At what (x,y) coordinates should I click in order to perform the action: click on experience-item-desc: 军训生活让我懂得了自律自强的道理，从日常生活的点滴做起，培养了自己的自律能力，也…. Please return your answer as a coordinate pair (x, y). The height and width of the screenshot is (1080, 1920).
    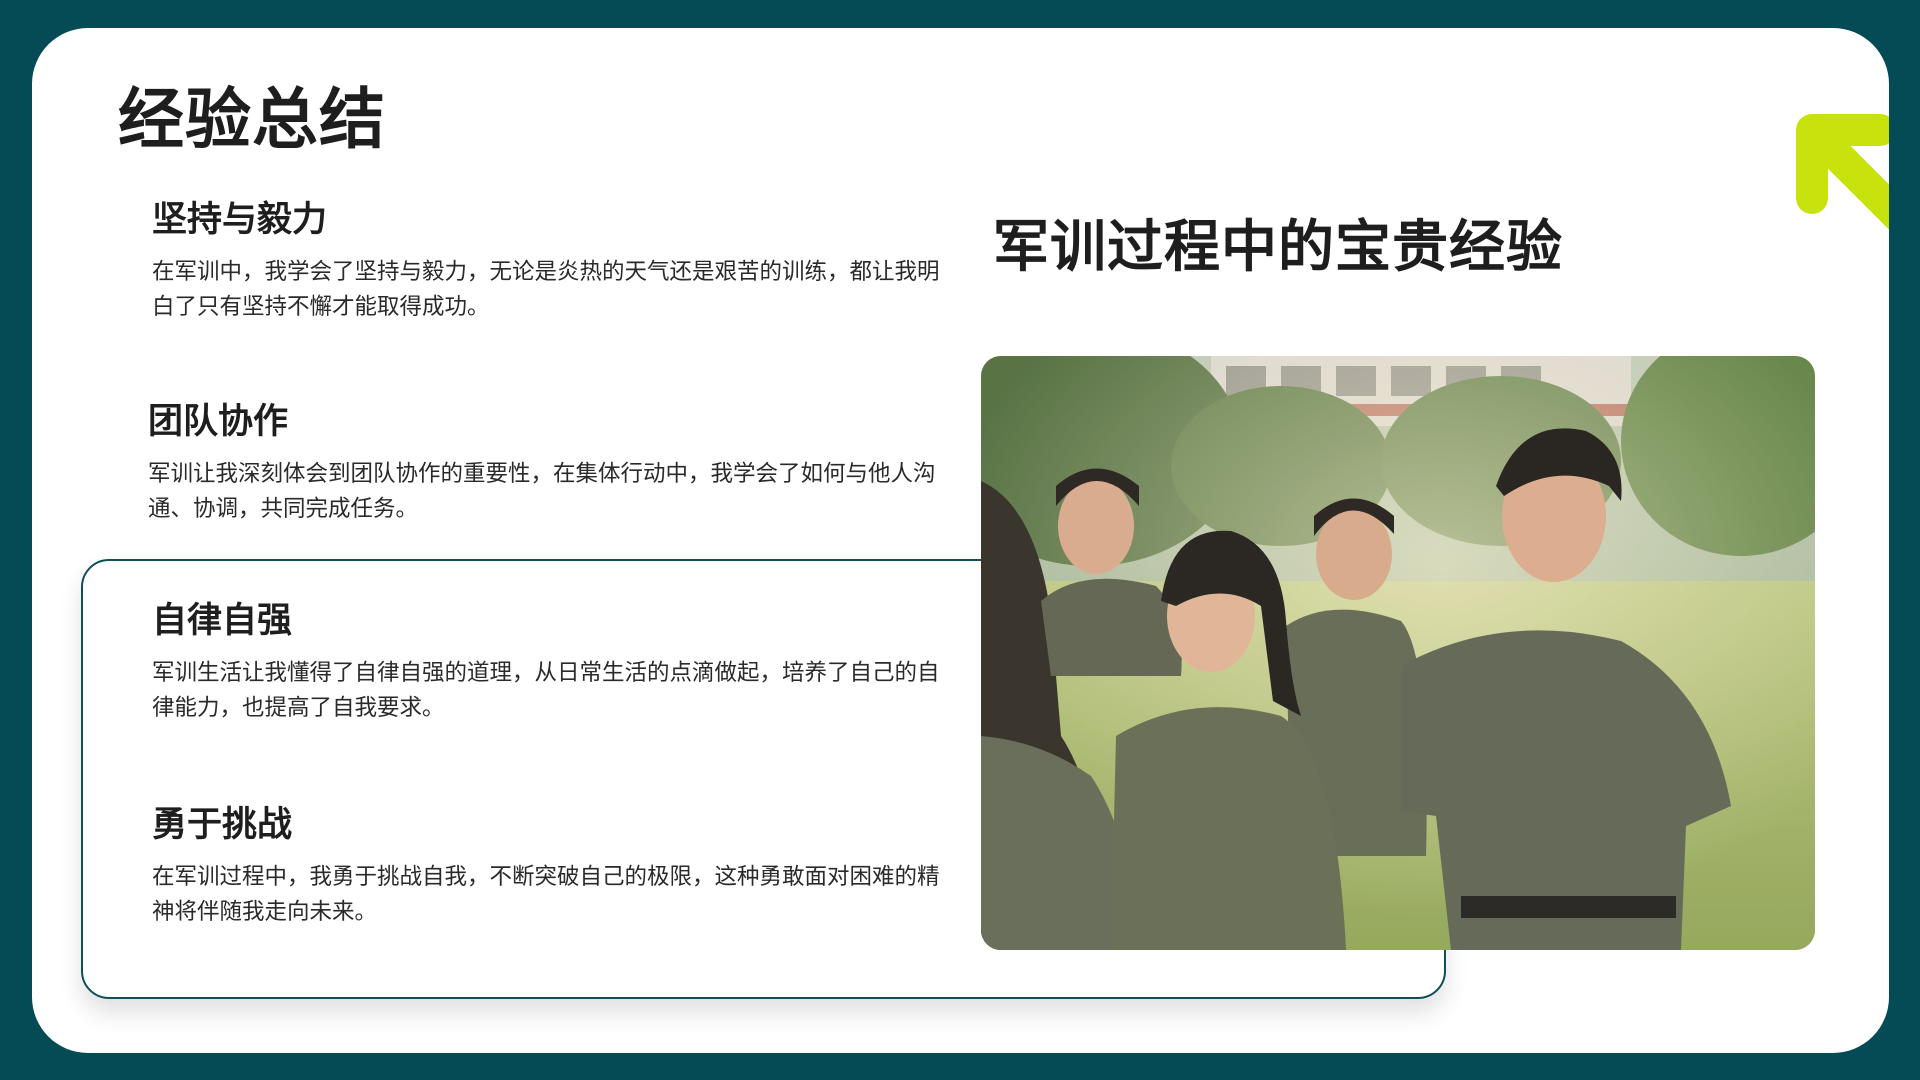
    Looking at the image, I should click on (546, 690).